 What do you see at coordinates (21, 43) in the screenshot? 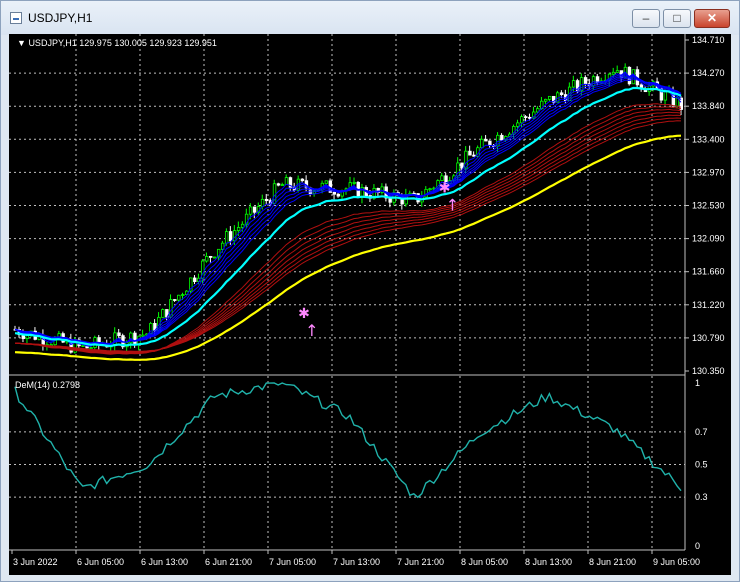
I see `chart-menu-triangle-icon: ▼` at bounding box center [21, 43].